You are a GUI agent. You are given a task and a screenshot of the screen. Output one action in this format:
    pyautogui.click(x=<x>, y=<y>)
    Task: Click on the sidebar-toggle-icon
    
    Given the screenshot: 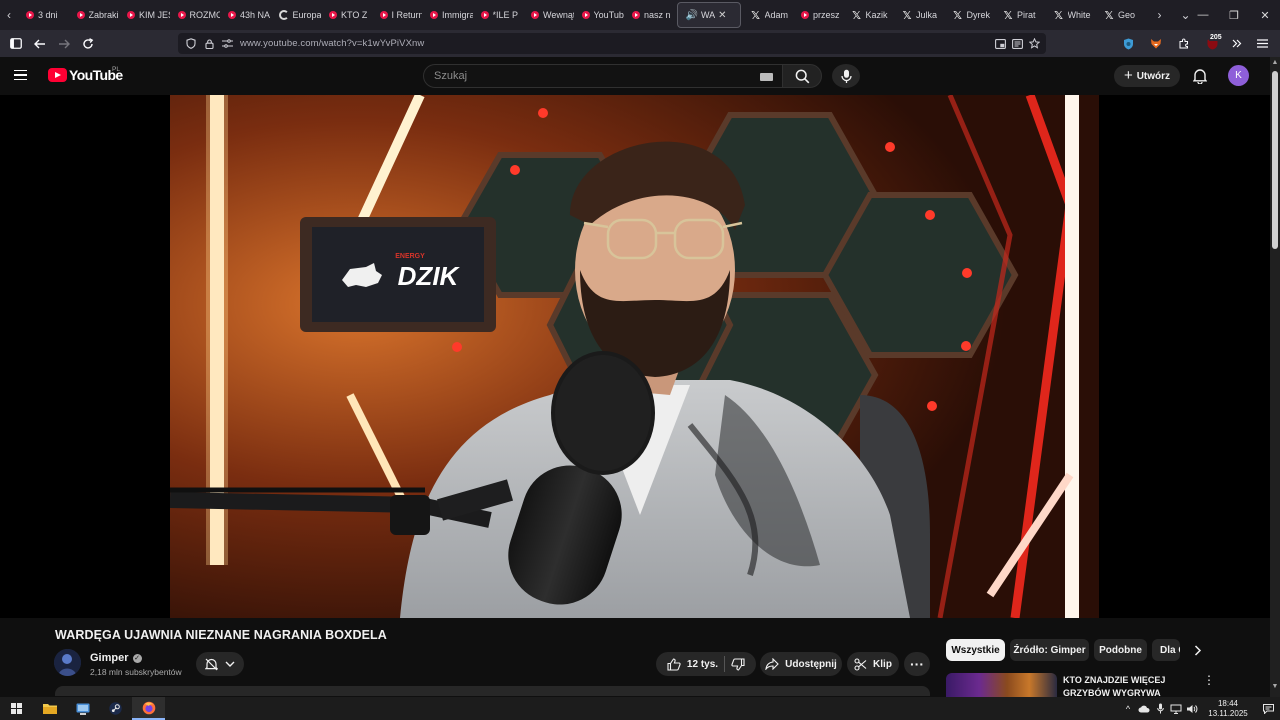 What is the action you would take?
    pyautogui.click(x=16, y=43)
    